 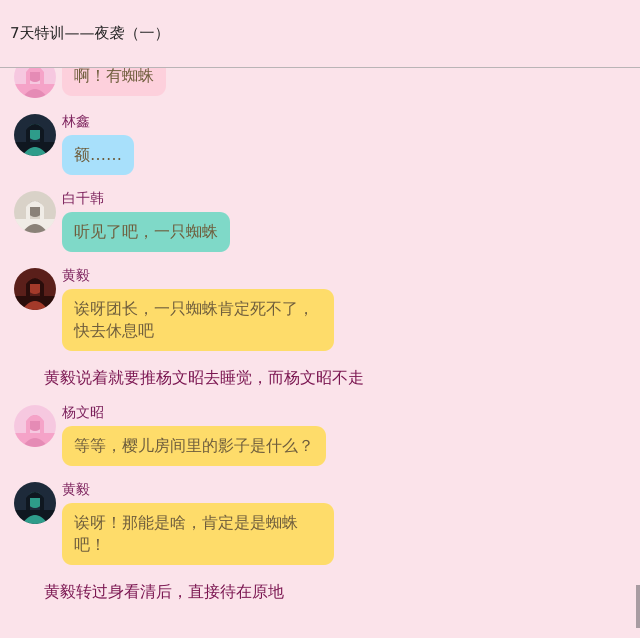 What do you see at coordinates (198, 534) in the screenshot?
I see `message-bubble: 诶呀！那能是啥，肯定是是蜘蛛吧！` at bounding box center [198, 534].